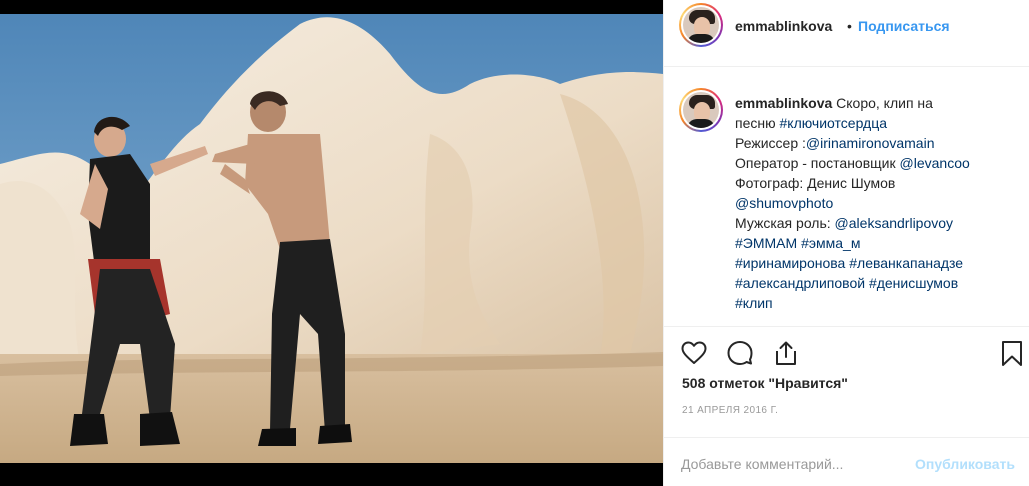 The image size is (1029, 486). What do you see at coordinates (754, 303) in the screenshot?
I see `hashtag-link: #клип` at bounding box center [754, 303].